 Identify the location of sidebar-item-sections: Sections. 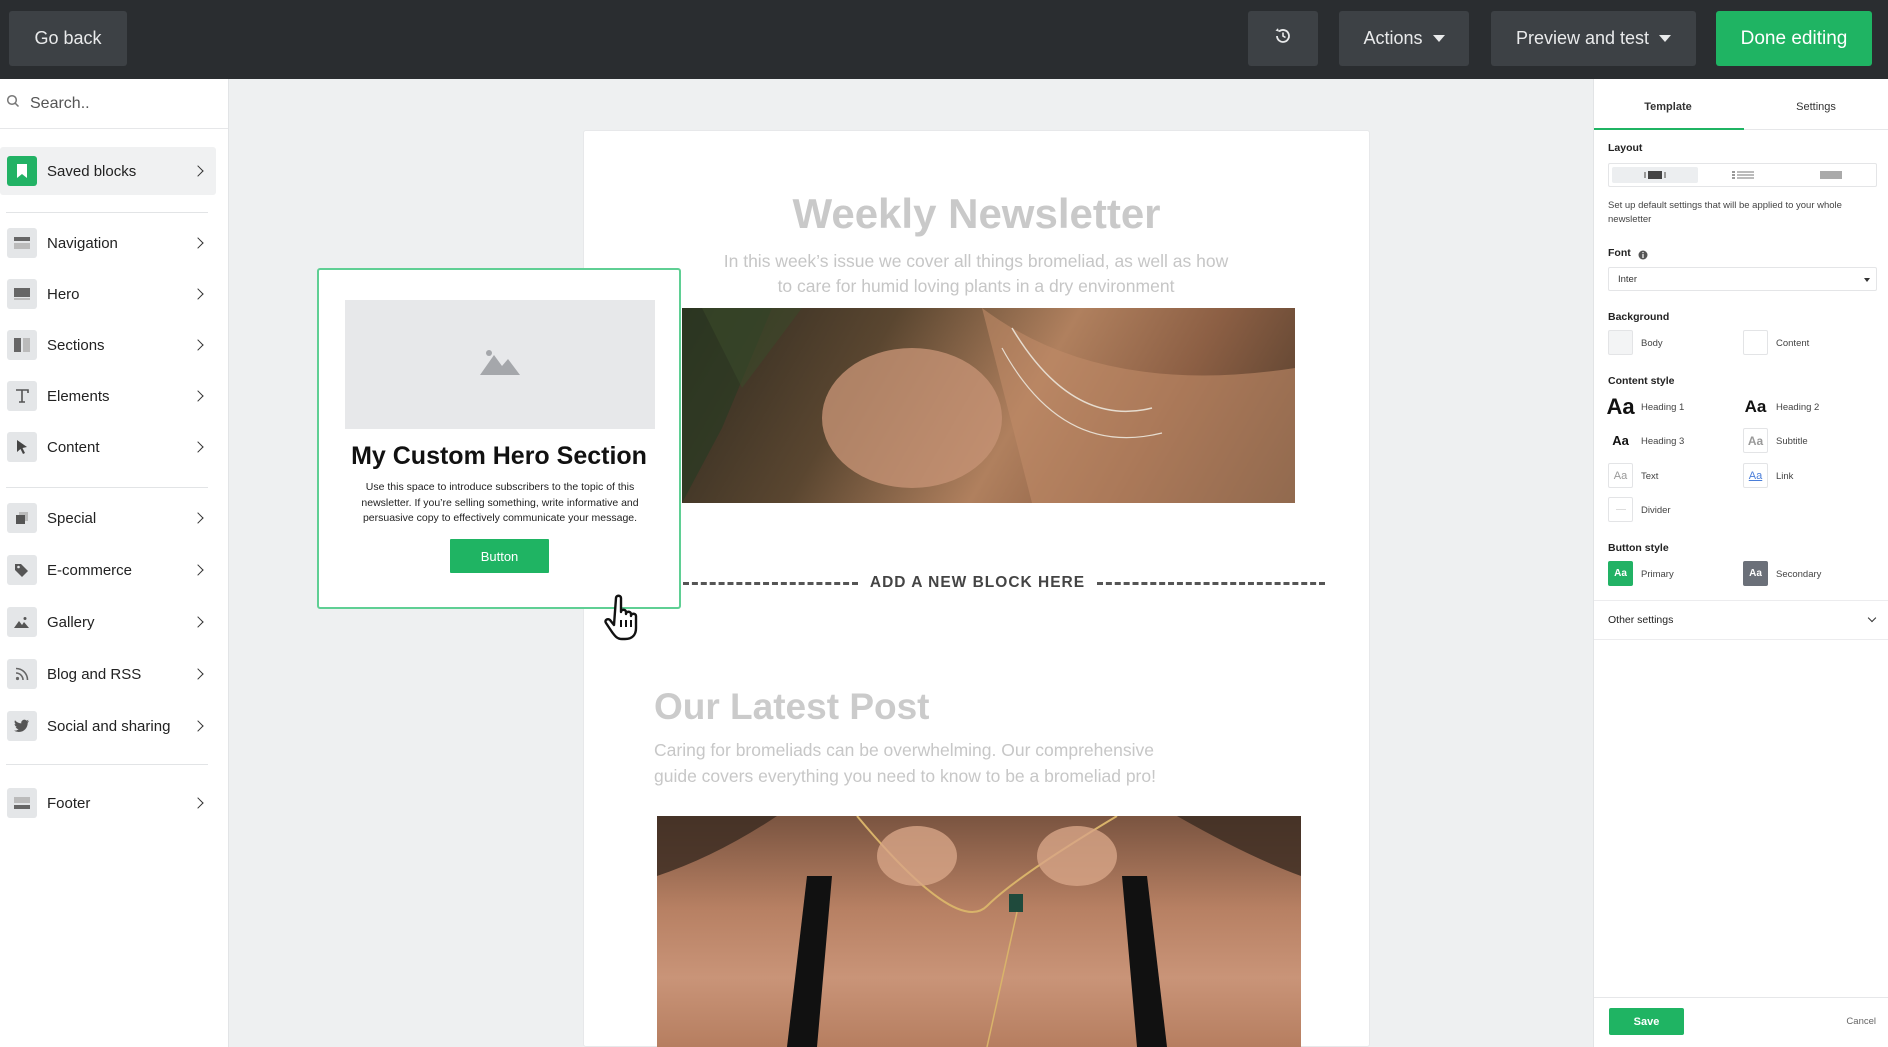
(108, 345).